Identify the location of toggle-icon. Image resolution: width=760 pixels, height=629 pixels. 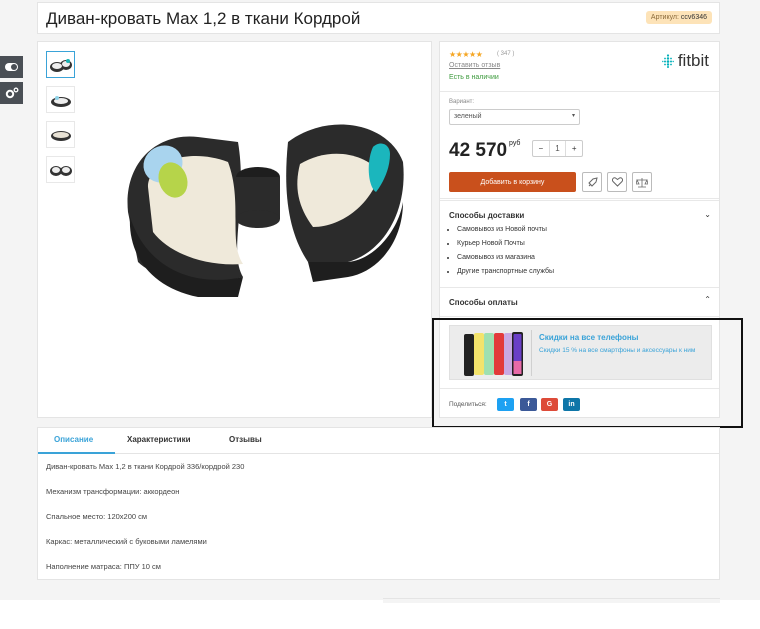
(11, 67).